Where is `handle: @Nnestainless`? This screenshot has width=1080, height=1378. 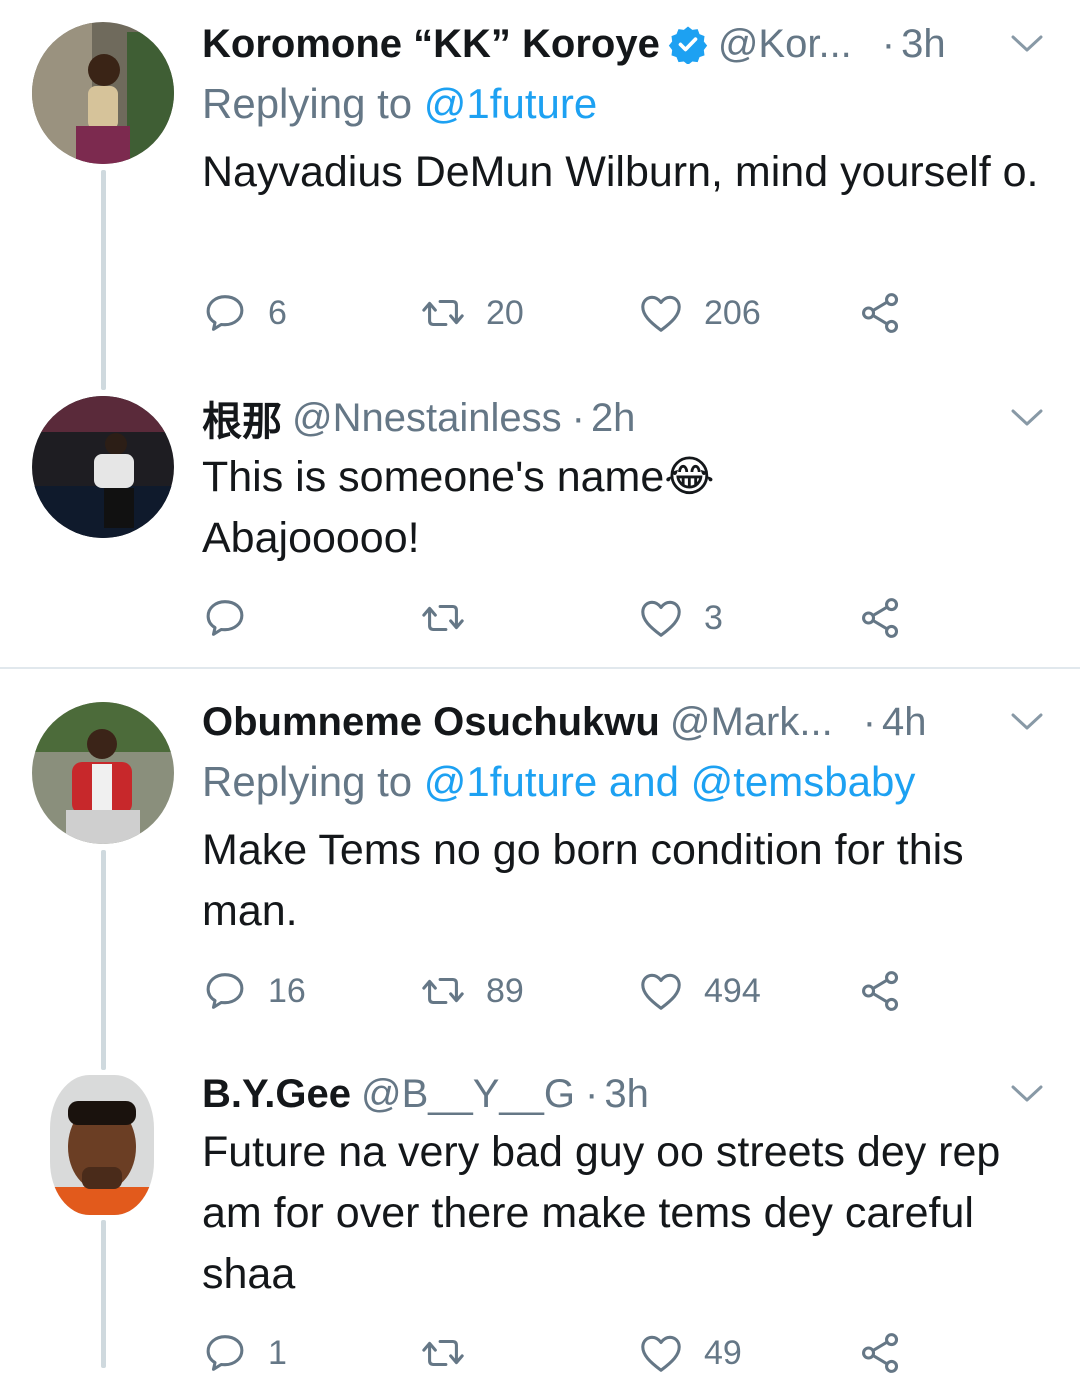
handle: @Nnestainless is located at coordinates (427, 418).